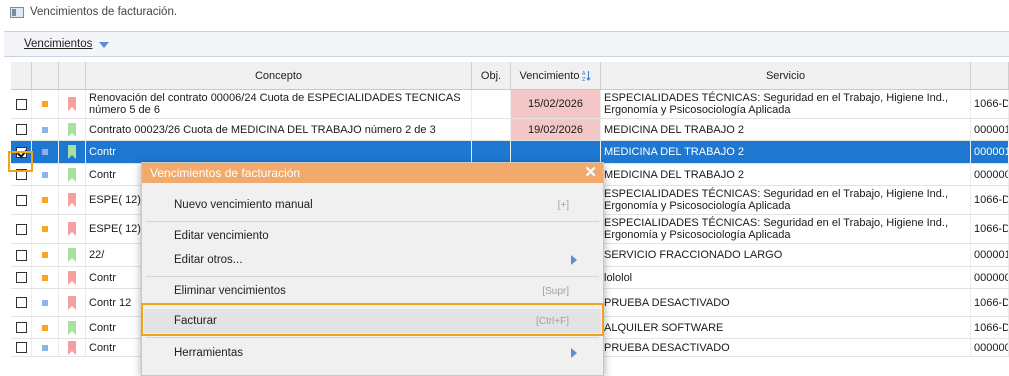 The height and width of the screenshot is (376, 1009). Describe the element at coordinates (279, 152) in the screenshot. I see `row-concepto: Contr` at that location.